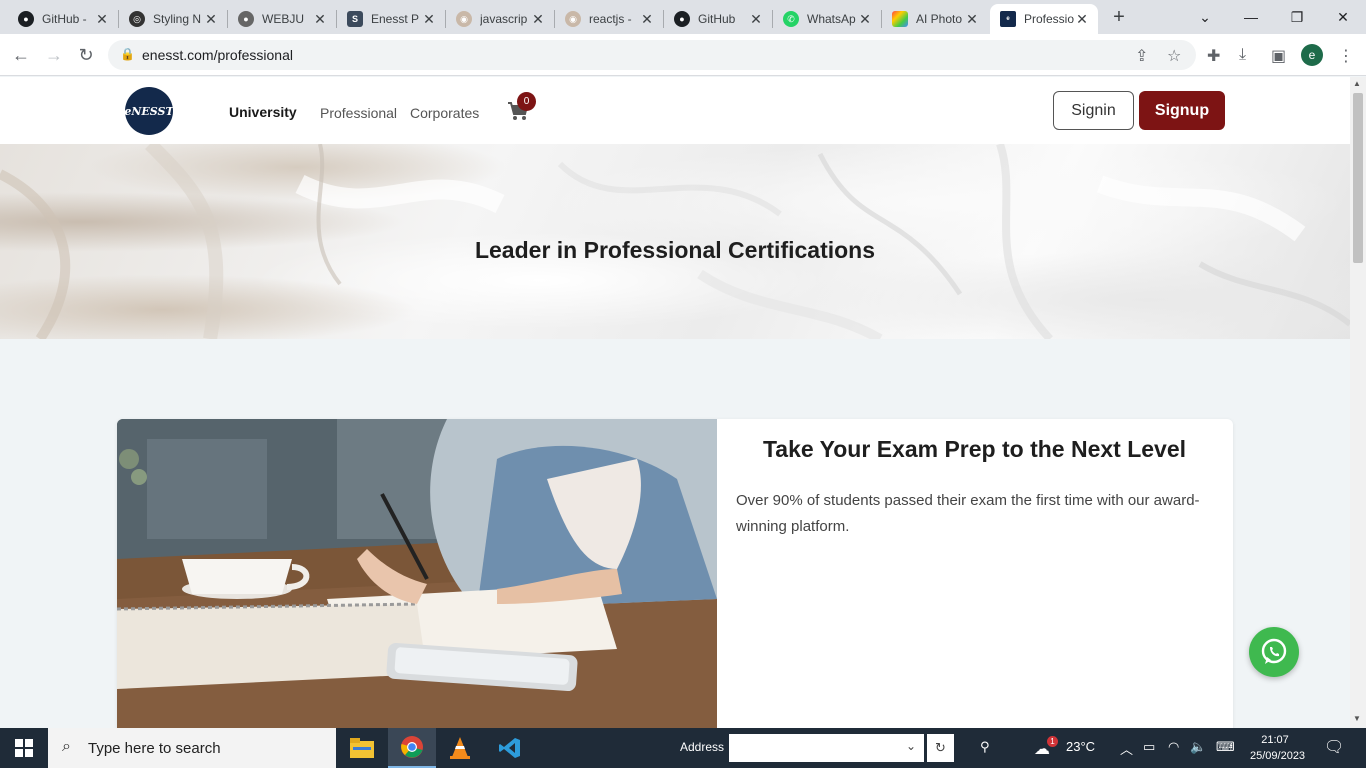  Describe the element at coordinates (1251, 17) in the screenshot. I see `minimize-icon: —` at that location.